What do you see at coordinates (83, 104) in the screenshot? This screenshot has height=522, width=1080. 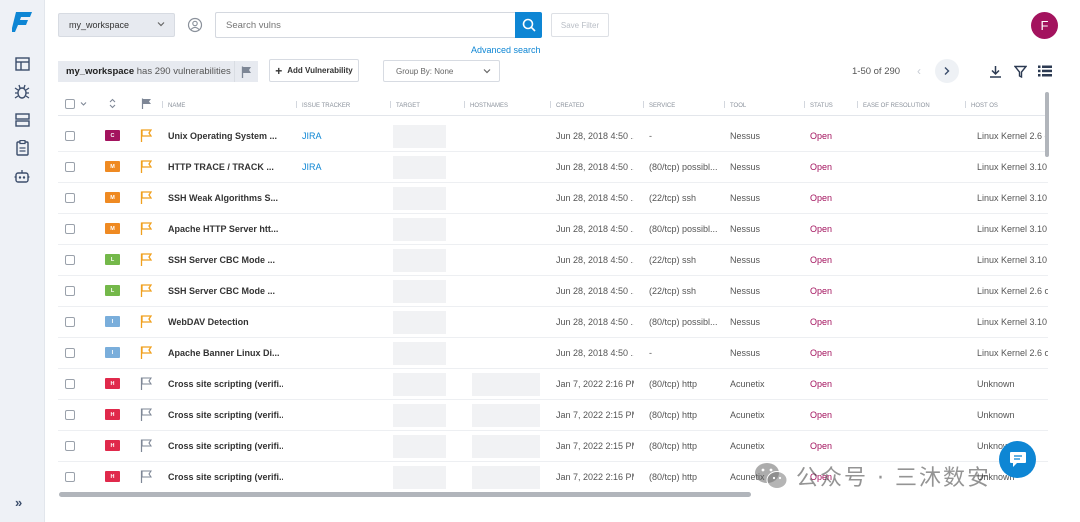 I see `chevron-down-icon` at bounding box center [83, 104].